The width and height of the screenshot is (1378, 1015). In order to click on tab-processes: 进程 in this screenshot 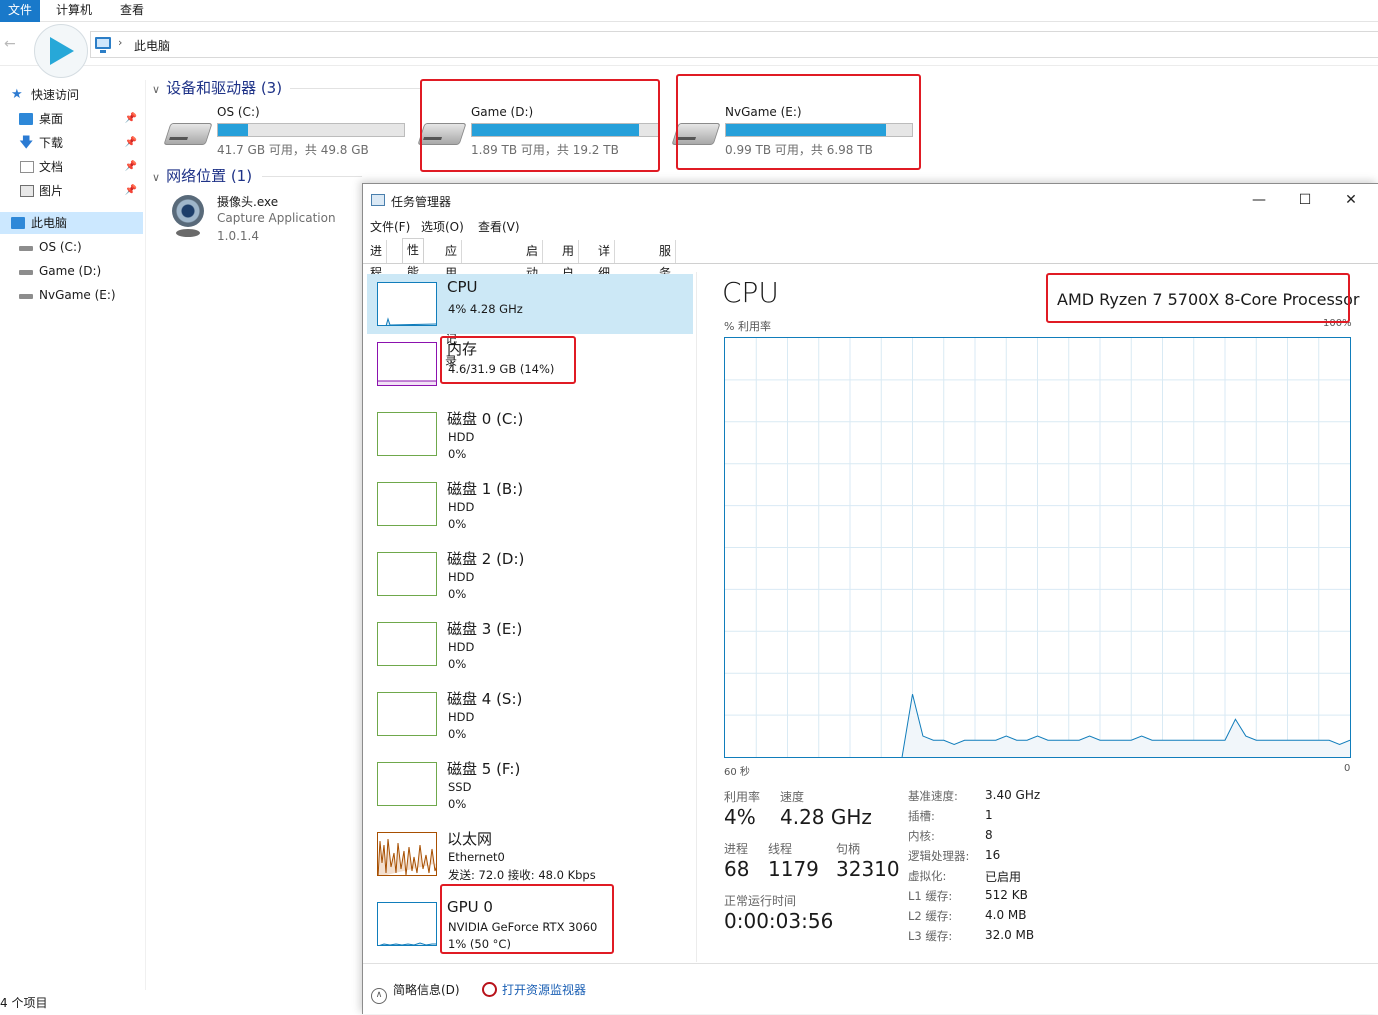, I will do `click(377, 260)`.